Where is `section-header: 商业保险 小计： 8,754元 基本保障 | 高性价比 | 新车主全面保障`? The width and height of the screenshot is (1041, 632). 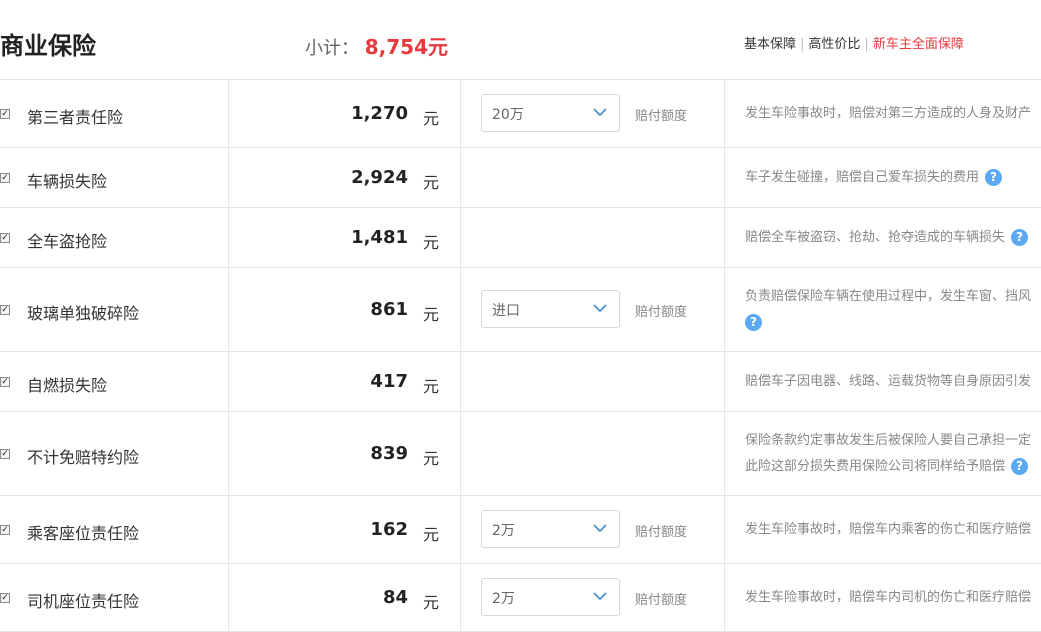 section-header: 商业保险 小计： 8,754元 基本保障 | 高性价比 | 新车主全面保障 is located at coordinates (520, 40).